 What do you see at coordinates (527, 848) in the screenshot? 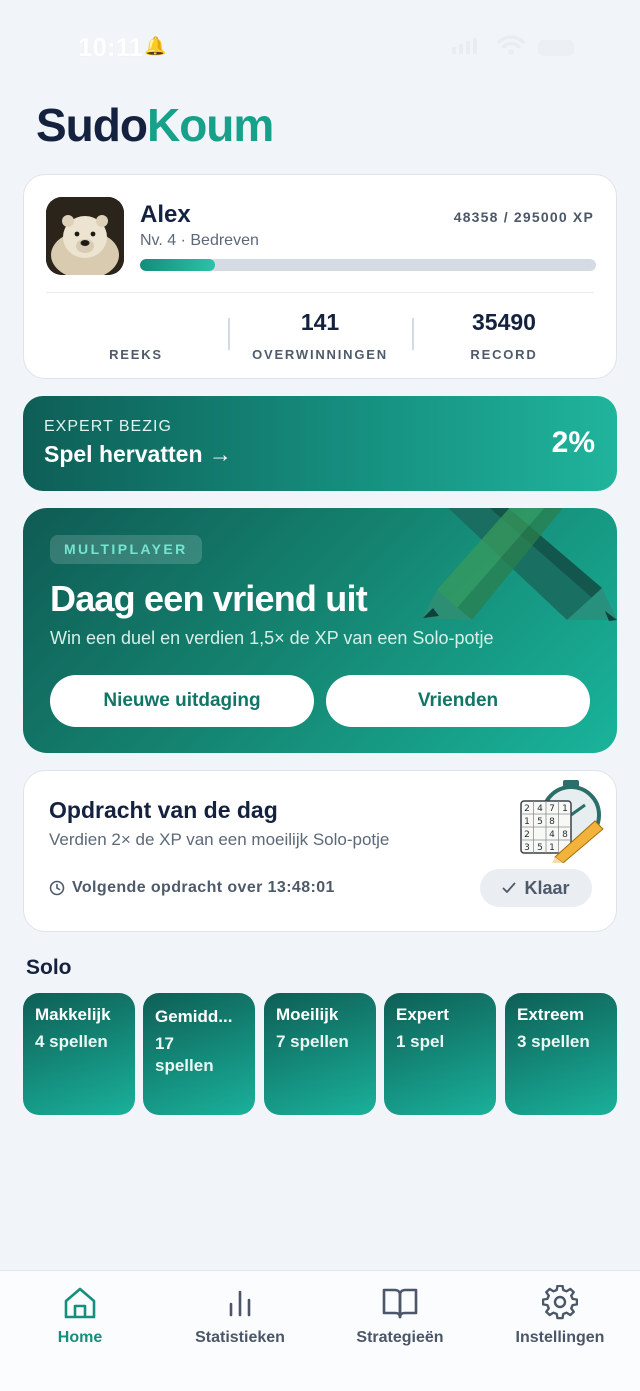
I see `sudoku-digit: 3` at bounding box center [527, 848].